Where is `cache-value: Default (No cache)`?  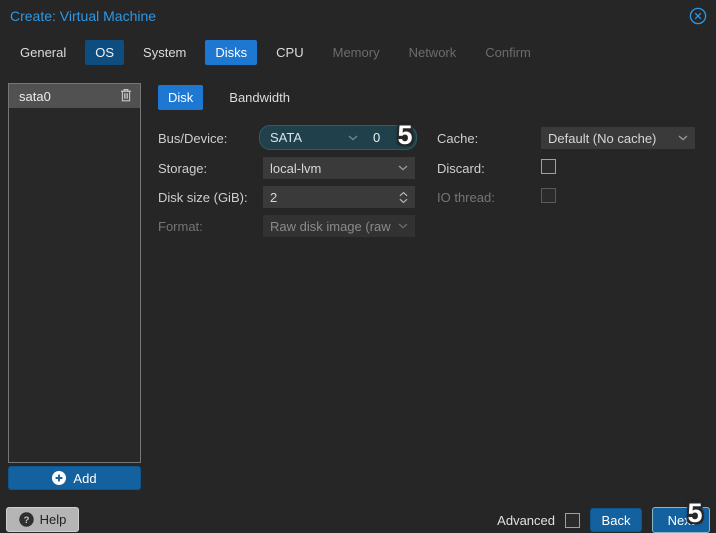 cache-value: Default (No cache) is located at coordinates (602, 138).